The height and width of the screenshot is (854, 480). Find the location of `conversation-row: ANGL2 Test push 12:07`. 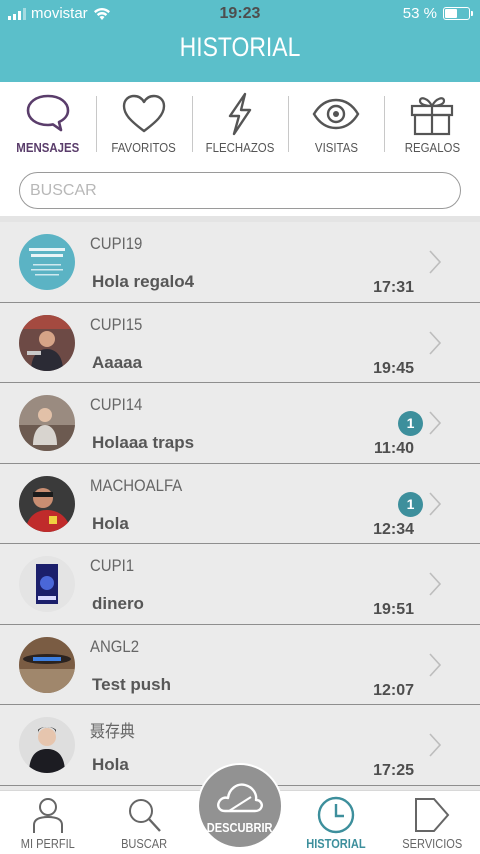

conversation-row: ANGL2 Test push 12:07 is located at coordinates (240, 664).